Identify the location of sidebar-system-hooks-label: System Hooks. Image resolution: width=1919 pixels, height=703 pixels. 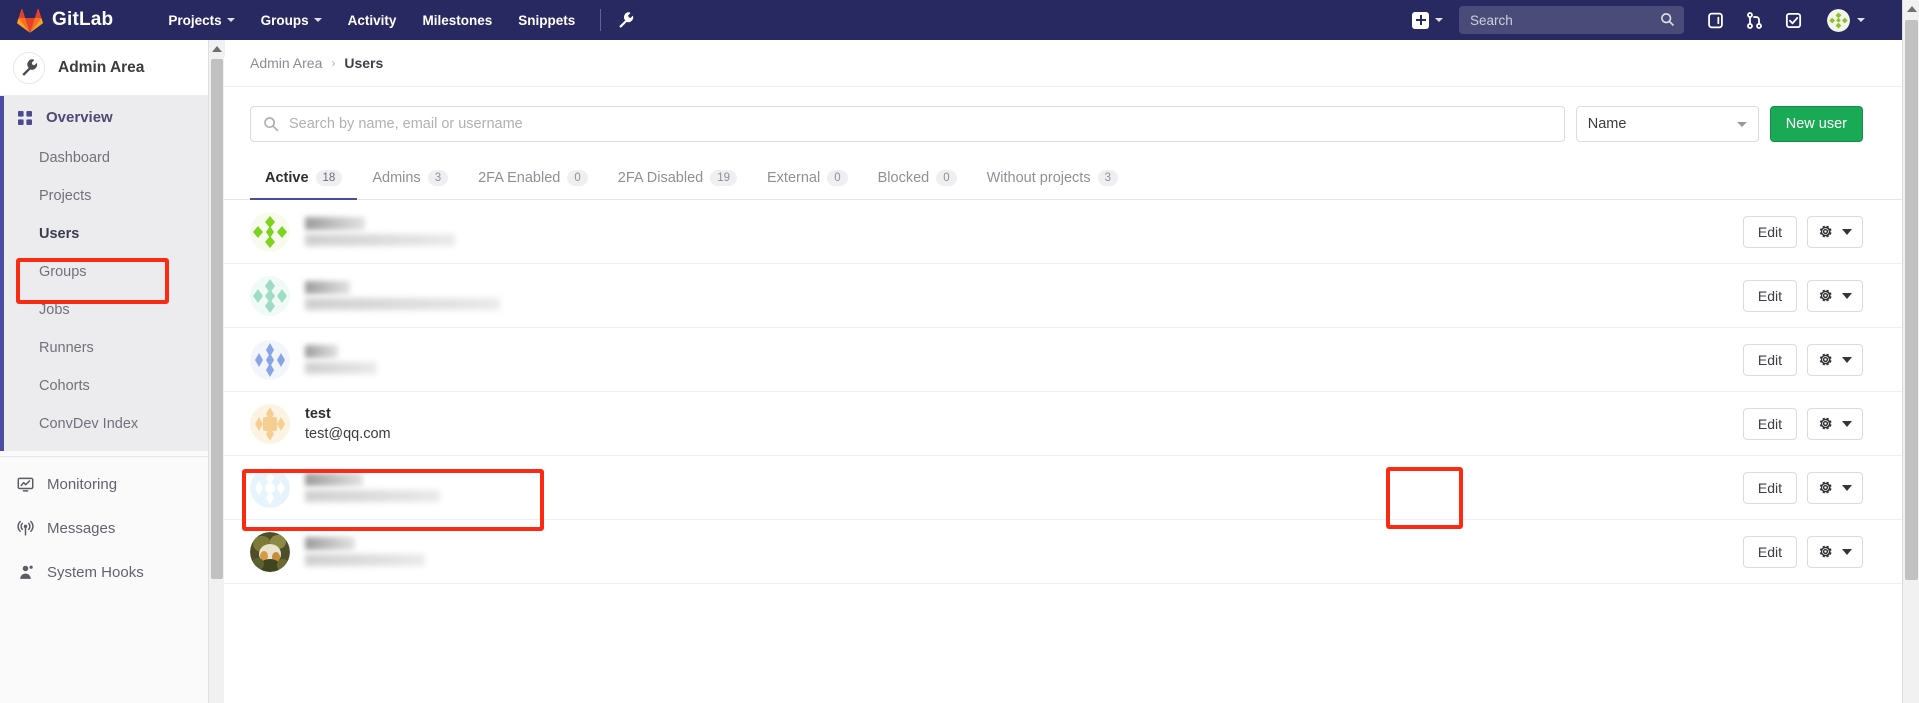
(95, 572).